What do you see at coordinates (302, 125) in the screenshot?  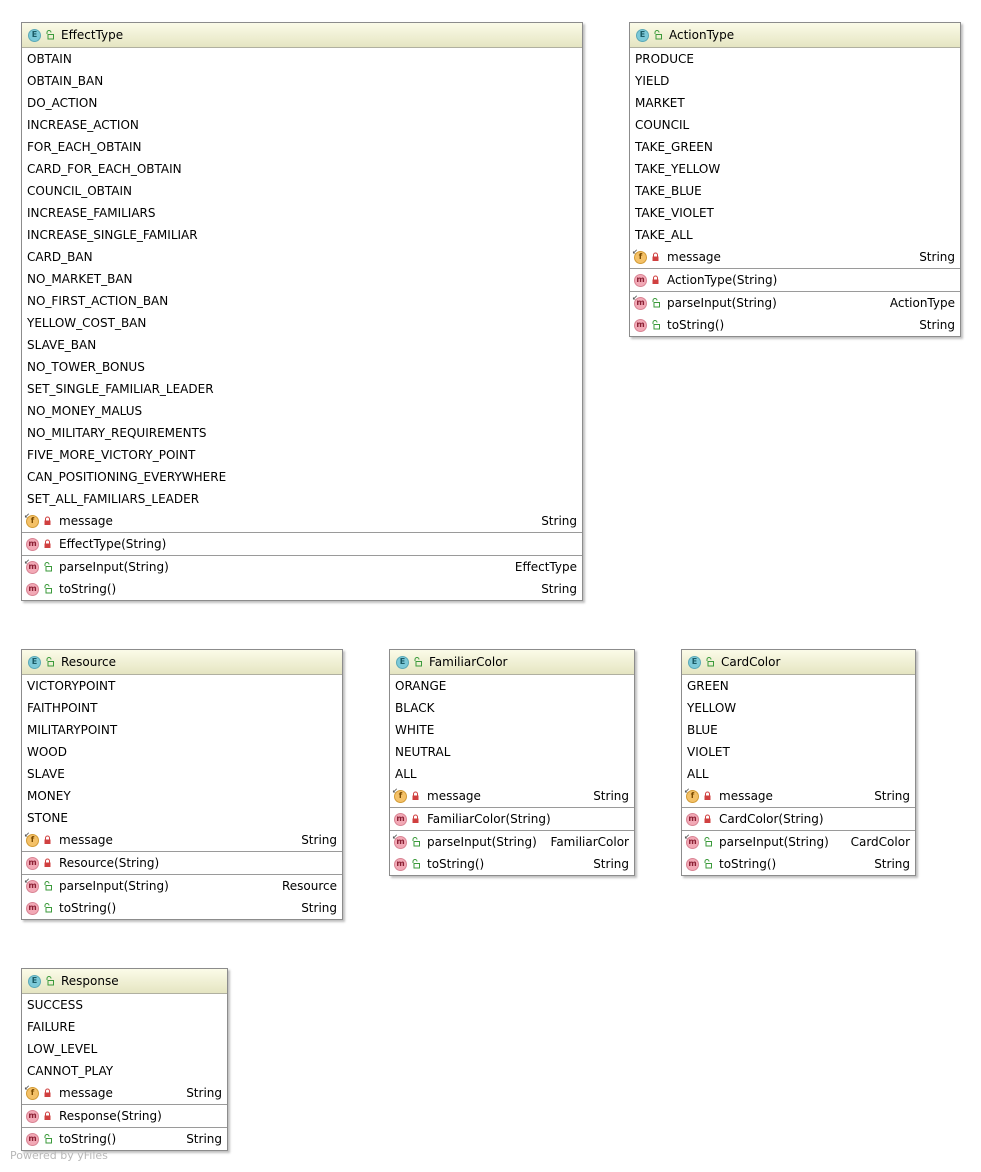 I see `enum-constant: INCREASE_ACTION` at bounding box center [302, 125].